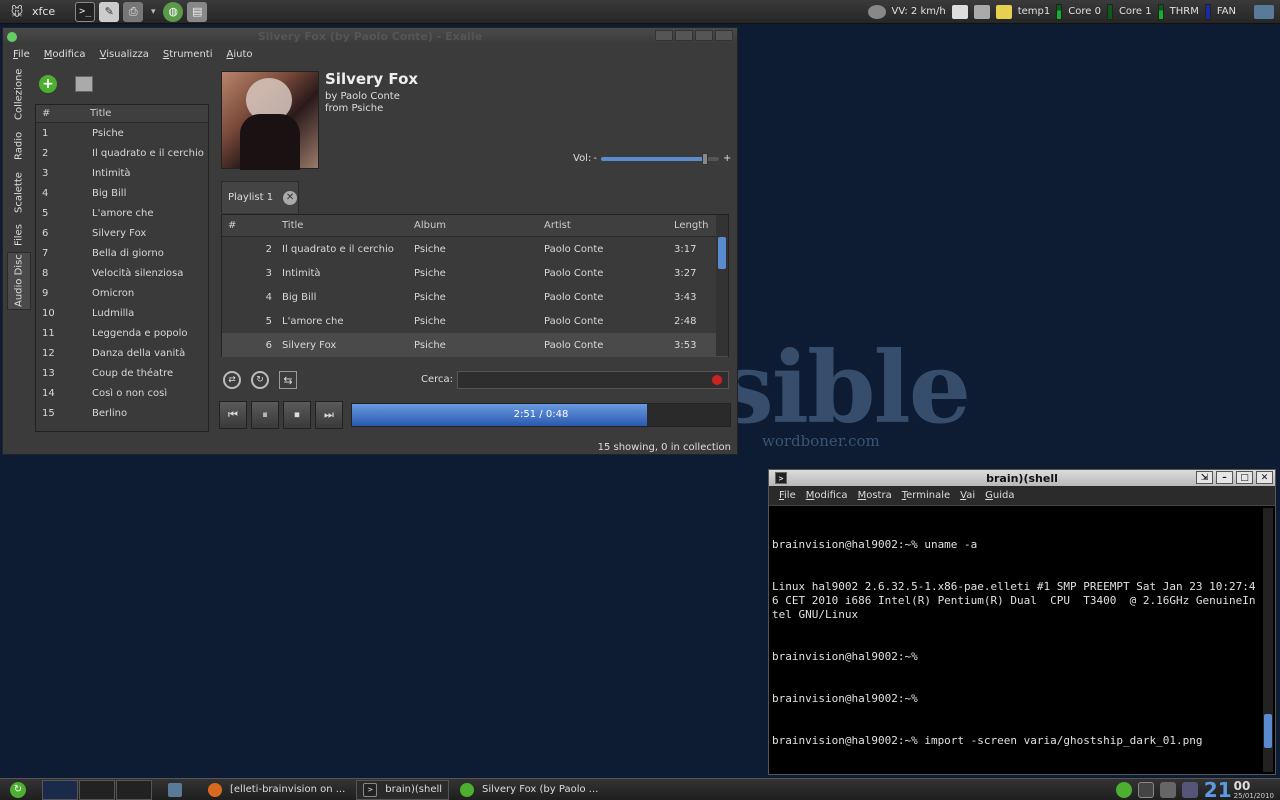  I want to click on terminal-scroll-thumb, so click(1268, 731).